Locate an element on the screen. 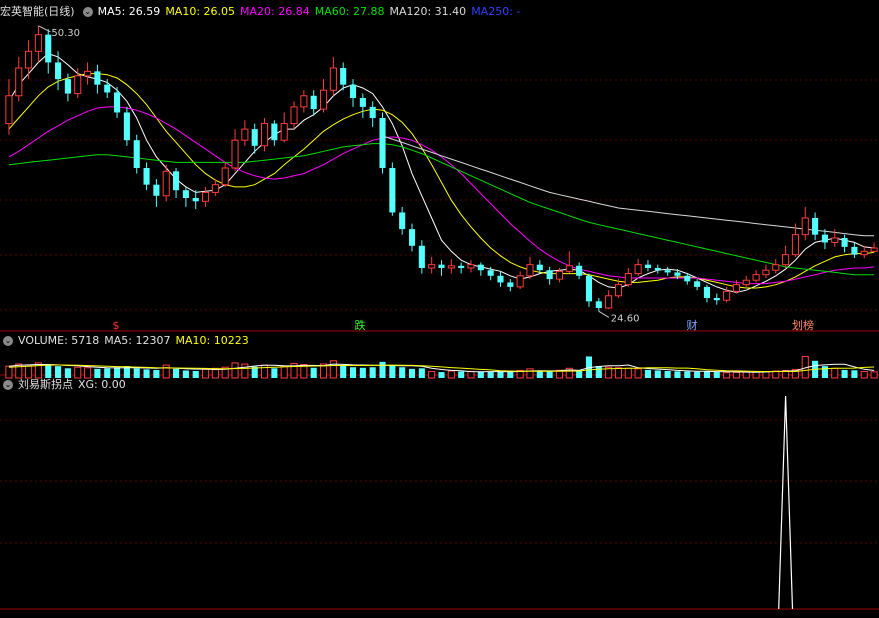 The height and width of the screenshot is (618, 879). indicator-panel is located at coordinates (786, 502).